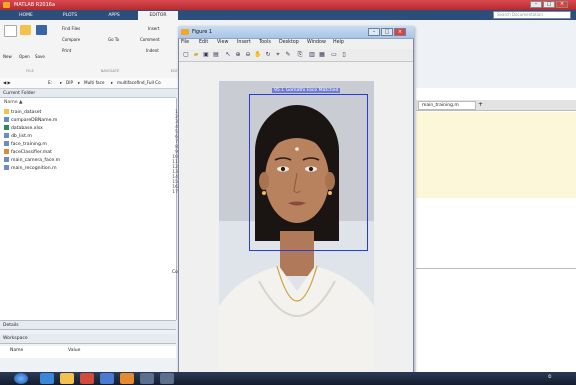  Describe the element at coordinates (47, 378) in the screenshot. I see `taskbar-ie-icon` at that location.